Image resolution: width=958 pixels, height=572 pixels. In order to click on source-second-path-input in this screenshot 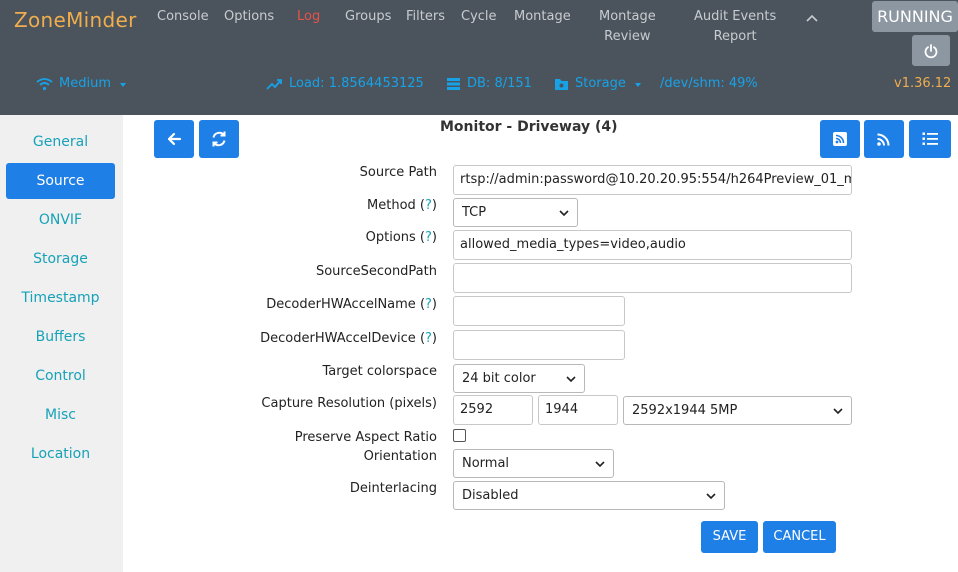, I will do `click(652, 278)`.